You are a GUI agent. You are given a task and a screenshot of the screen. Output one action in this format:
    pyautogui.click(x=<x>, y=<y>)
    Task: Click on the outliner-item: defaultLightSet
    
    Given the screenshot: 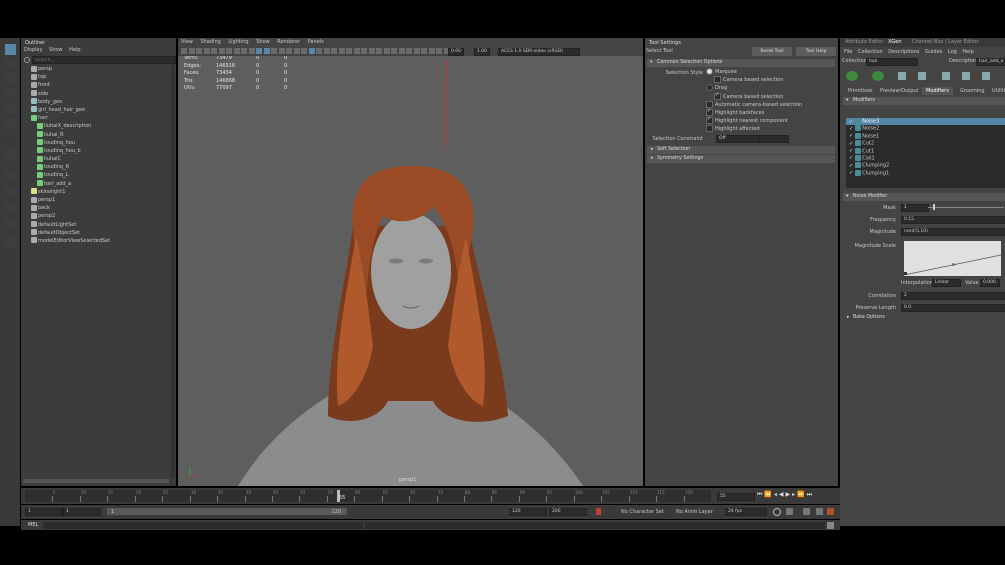 What is the action you would take?
    pyautogui.click(x=96, y=225)
    